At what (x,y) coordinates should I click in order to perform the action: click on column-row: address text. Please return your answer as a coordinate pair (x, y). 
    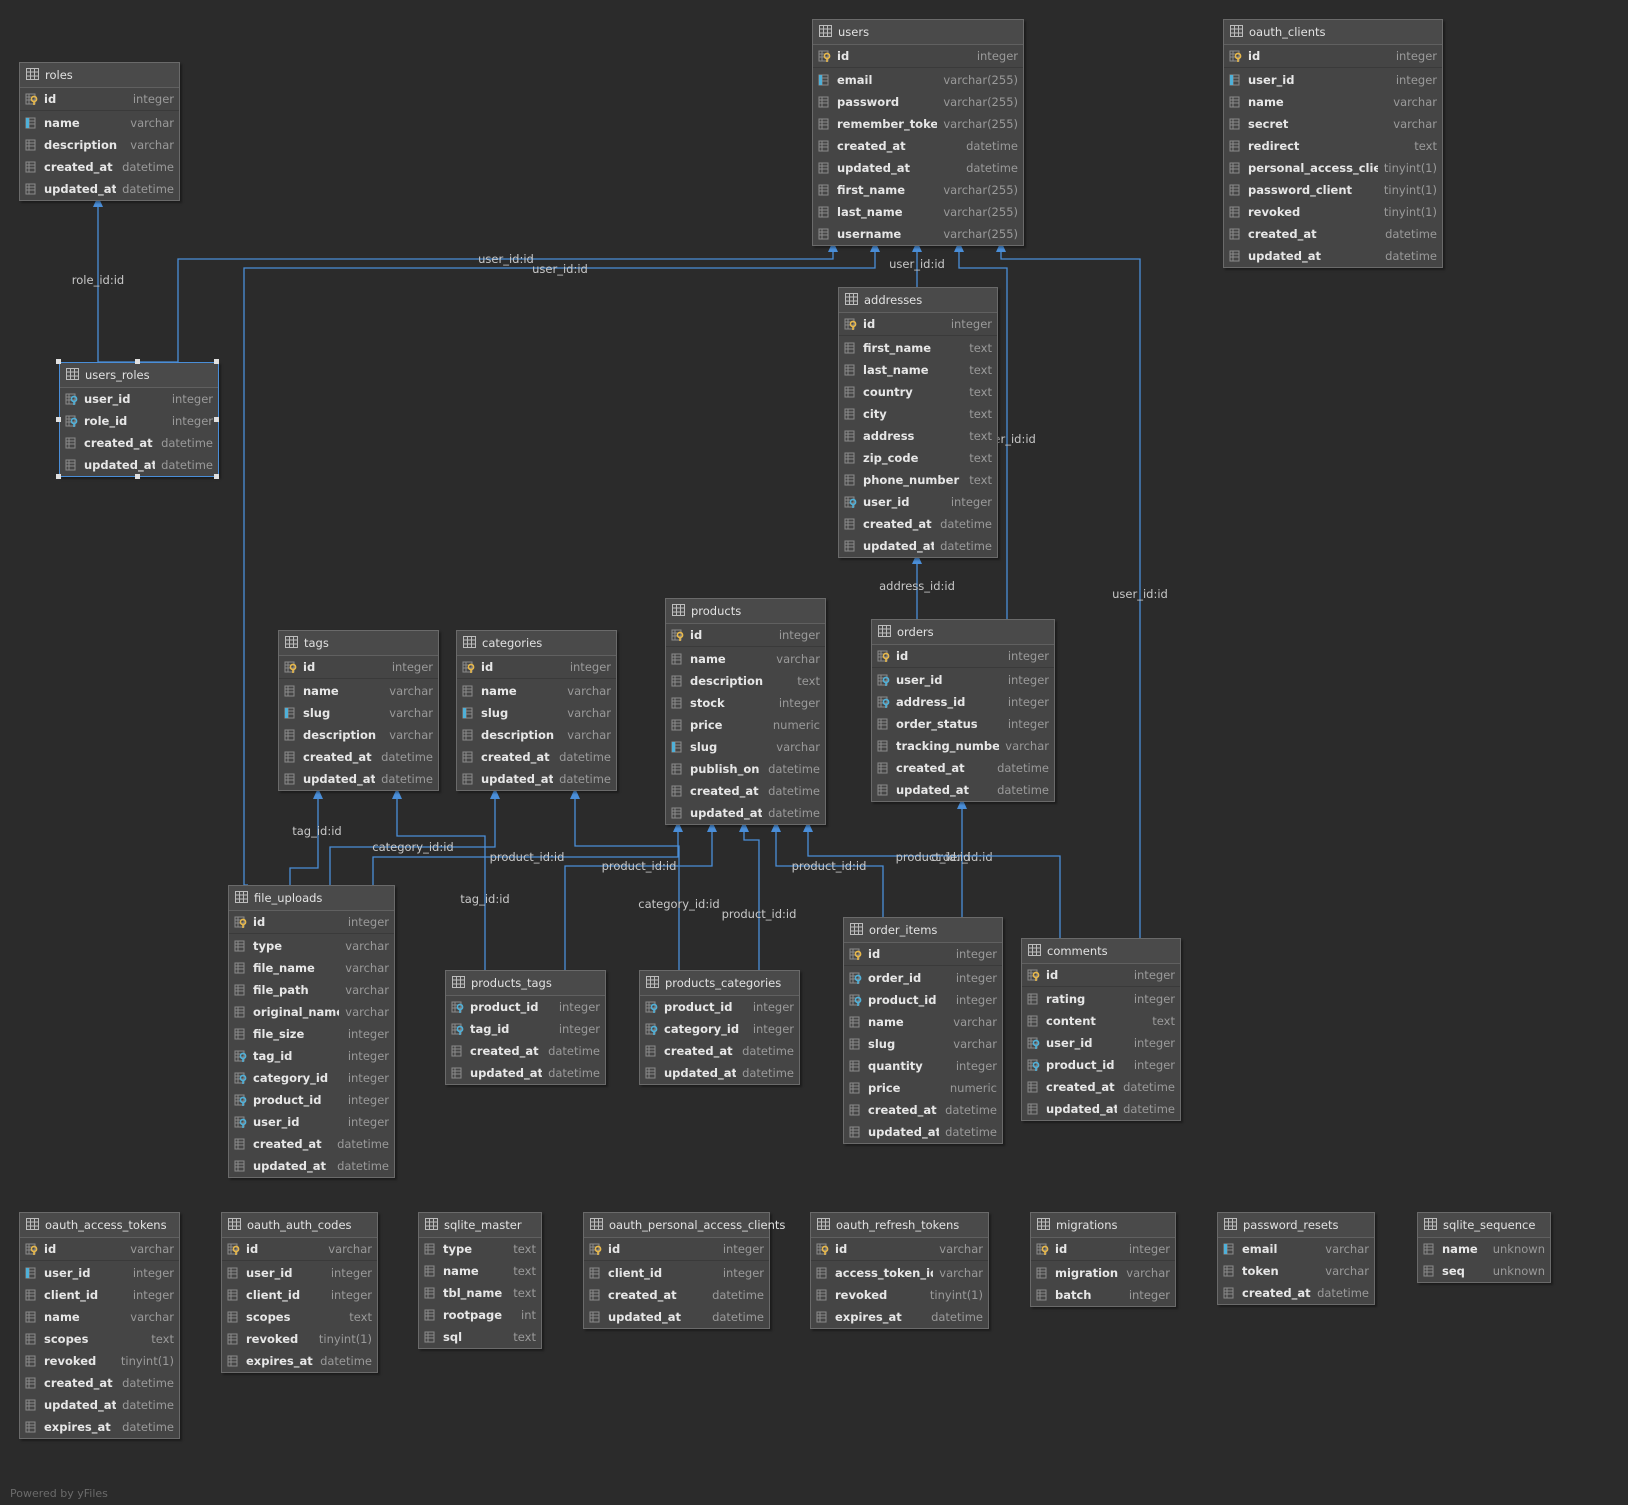
    Looking at the image, I should click on (918, 436).